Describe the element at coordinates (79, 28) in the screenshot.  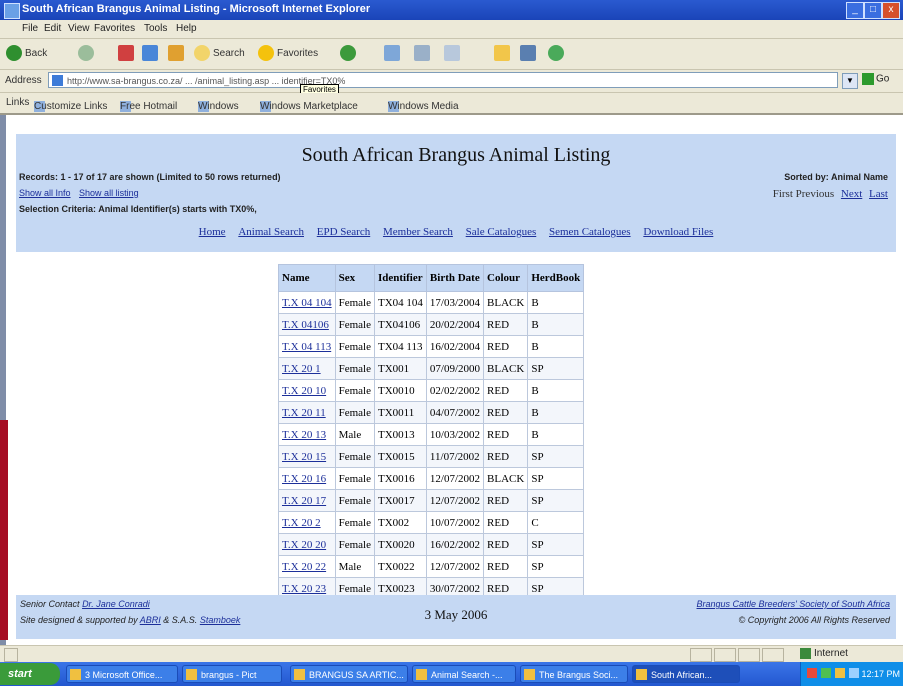
I see `menu-view: View` at that location.